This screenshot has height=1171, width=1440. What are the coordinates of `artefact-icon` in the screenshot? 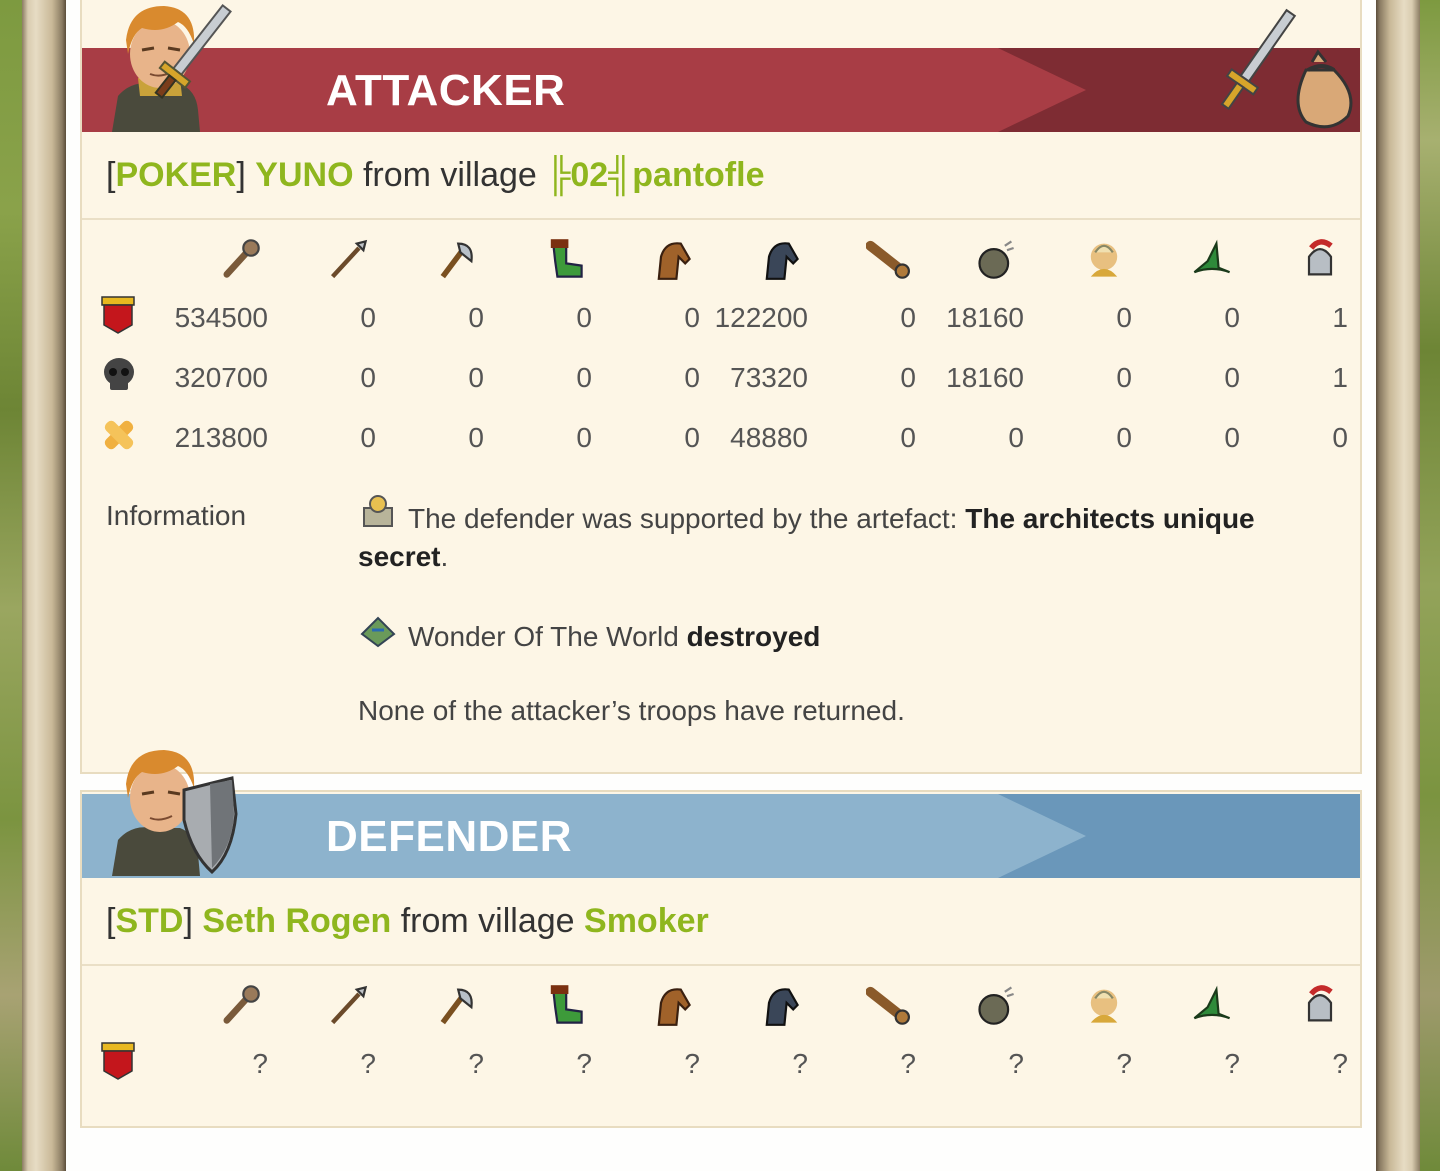 It's located at (378, 511).